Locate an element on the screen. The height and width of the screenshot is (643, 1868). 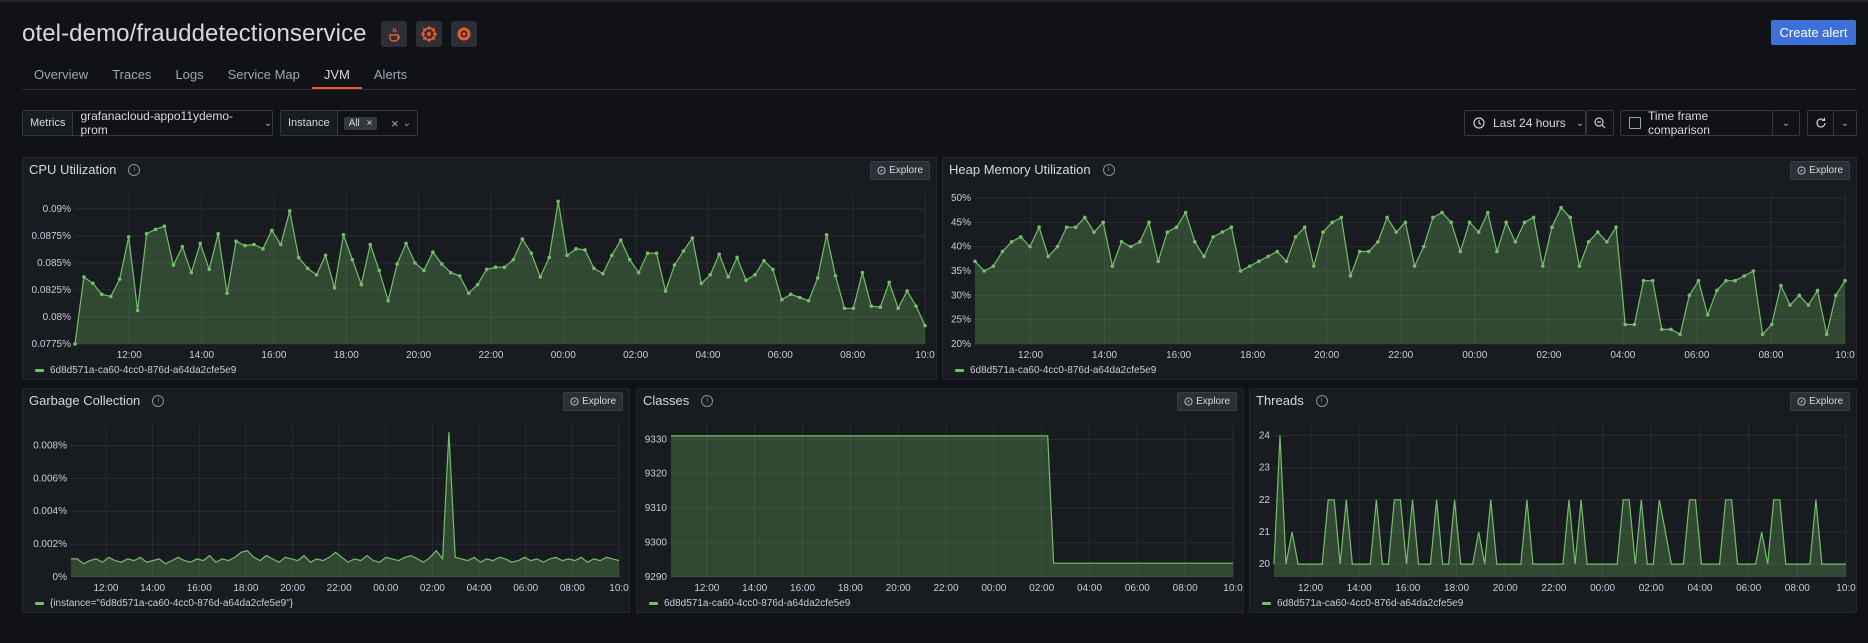
y-tick-label: 0.085% is located at coordinates (54, 263).